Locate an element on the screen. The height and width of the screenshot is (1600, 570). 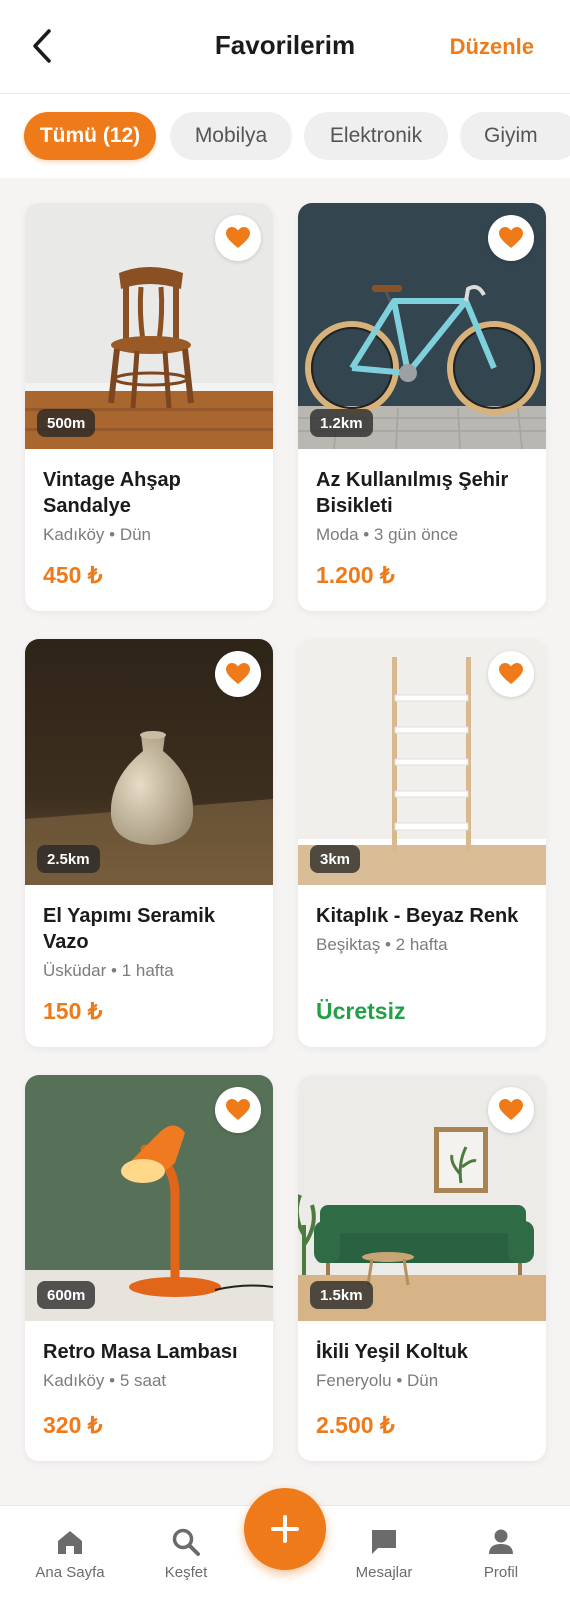
listing-meta: Üsküdar • 1 hafta is located at coordinates (108, 970).